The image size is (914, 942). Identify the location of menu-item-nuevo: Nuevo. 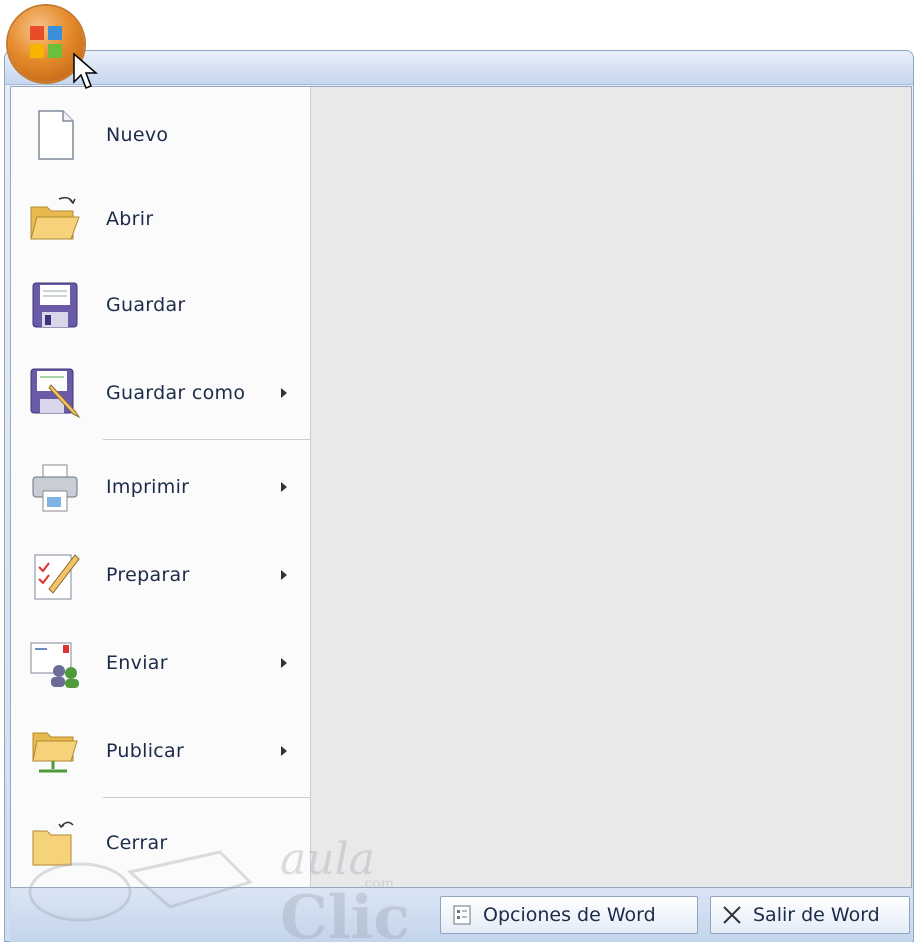
(161, 135).